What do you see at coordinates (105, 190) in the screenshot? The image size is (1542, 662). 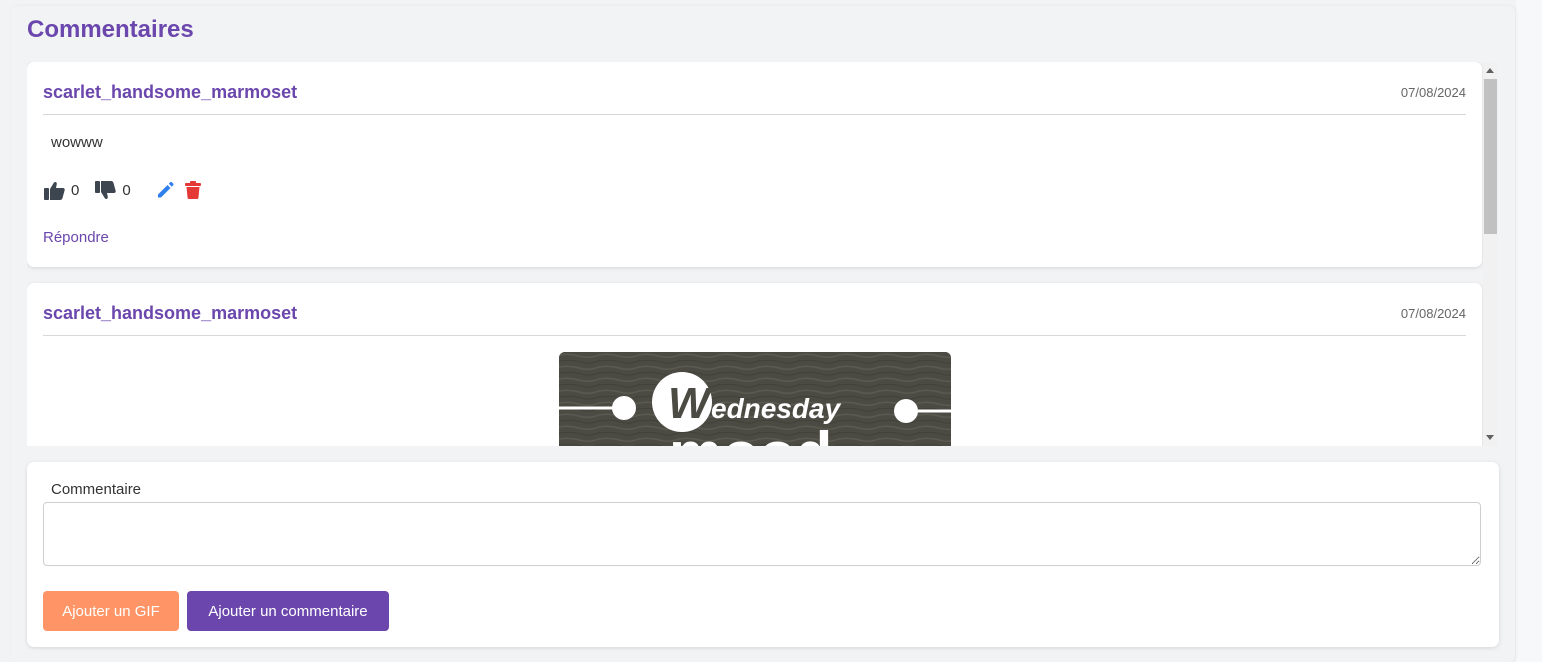 I see `thumbs-down-icon` at bounding box center [105, 190].